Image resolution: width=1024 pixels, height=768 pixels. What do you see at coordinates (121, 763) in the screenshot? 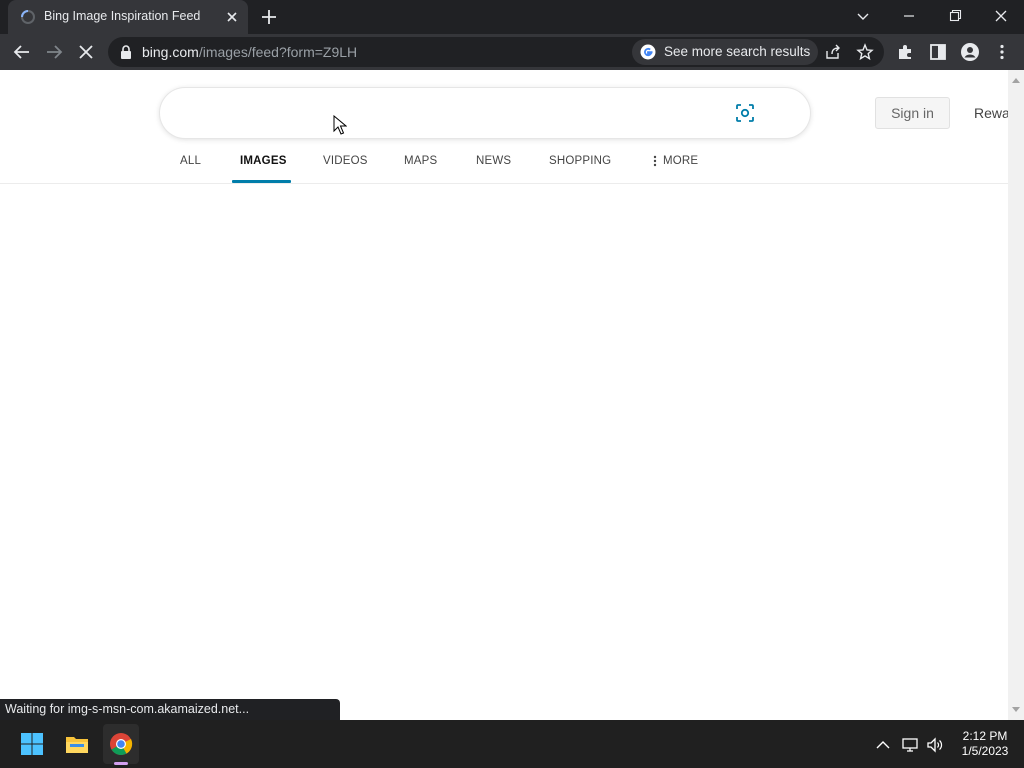
I see `running-app-indicator` at bounding box center [121, 763].